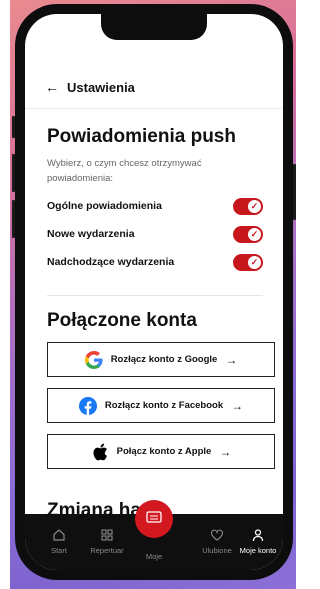  What do you see at coordinates (258, 550) in the screenshot?
I see `tab-label: Moje konto` at bounding box center [258, 550].